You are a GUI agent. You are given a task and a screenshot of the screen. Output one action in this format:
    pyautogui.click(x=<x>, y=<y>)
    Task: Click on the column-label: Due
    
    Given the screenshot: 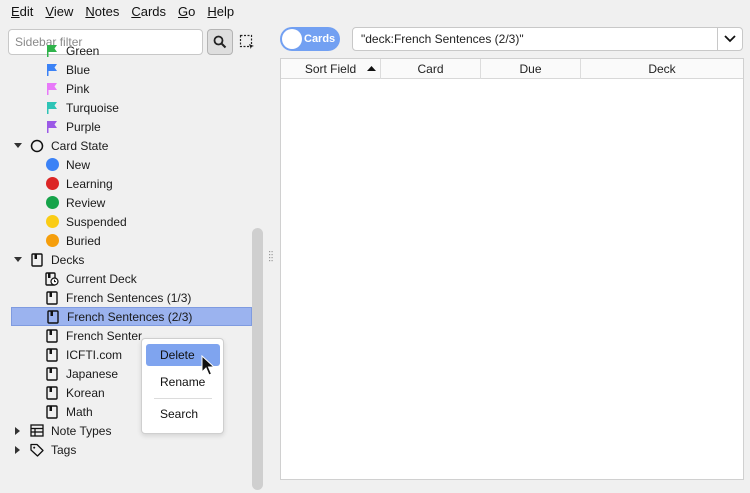 What is the action you would take?
    pyautogui.click(x=530, y=69)
    